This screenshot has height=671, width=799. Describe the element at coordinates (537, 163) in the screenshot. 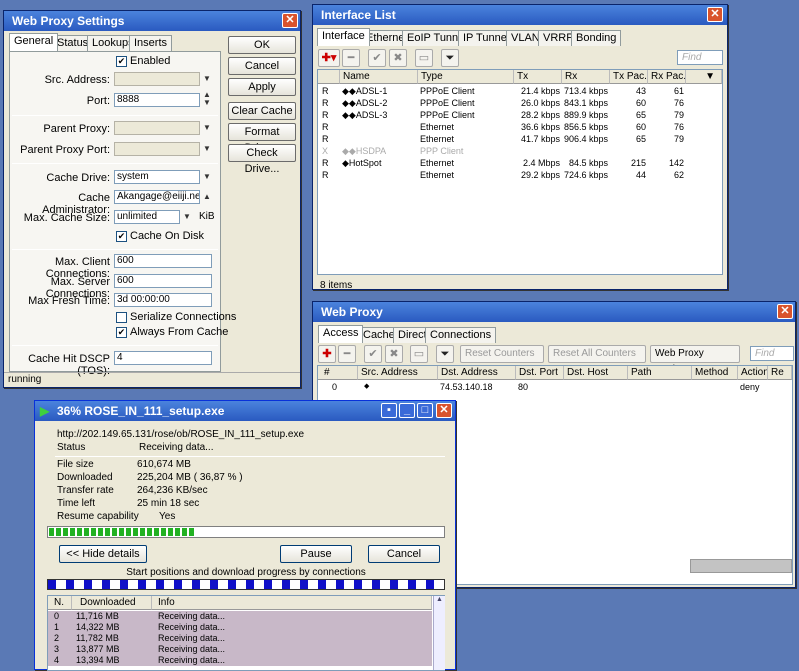

I see `interface-row-tx: 2.4 Mbps` at that location.